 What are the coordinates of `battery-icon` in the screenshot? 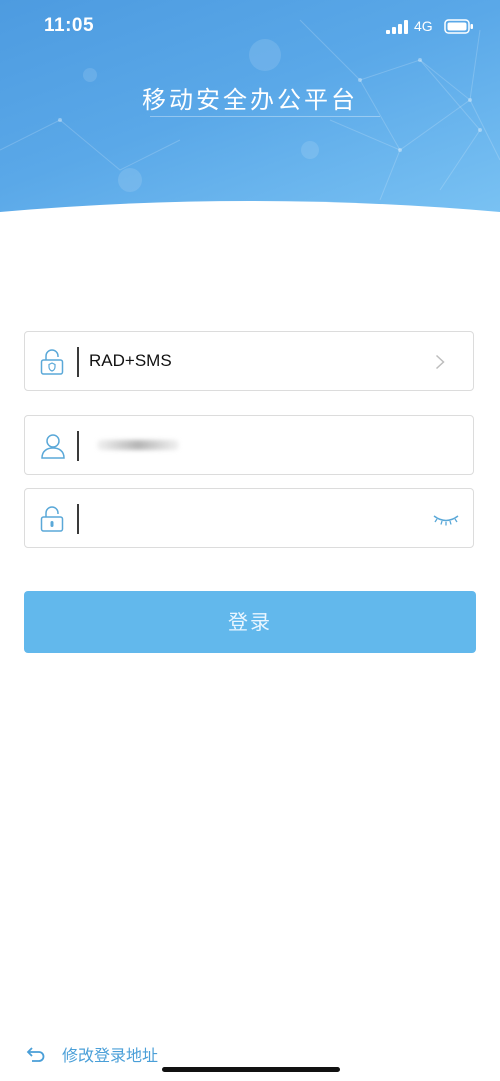 It's located at (458, 26).